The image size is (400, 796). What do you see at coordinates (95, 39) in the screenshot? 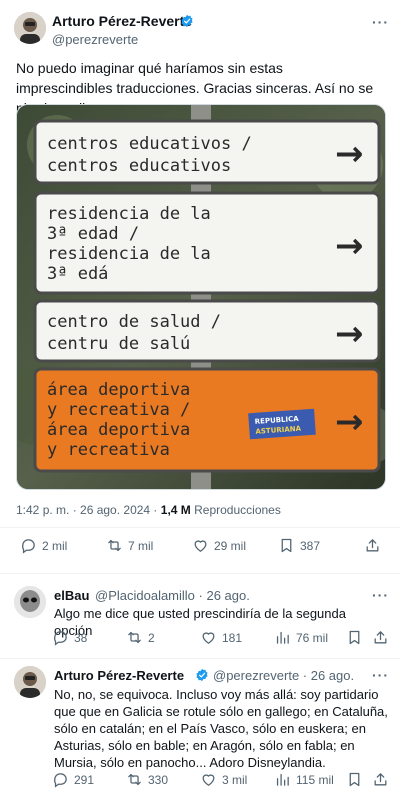
I see `author-handle: @perezreverte` at bounding box center [95, 39].